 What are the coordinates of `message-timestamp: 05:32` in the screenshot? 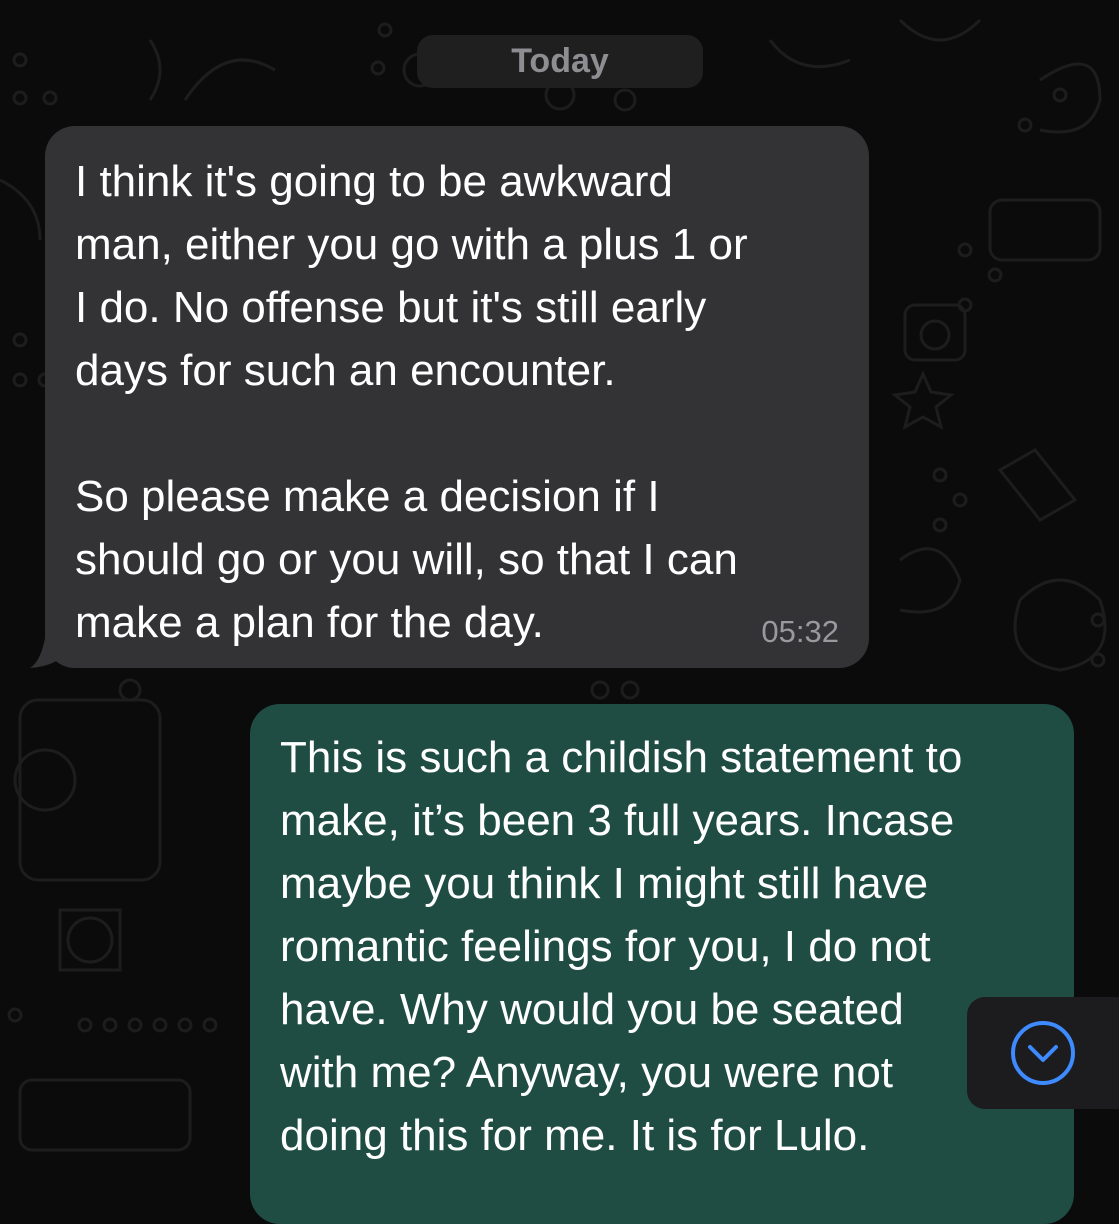 It's located at (800, 631).